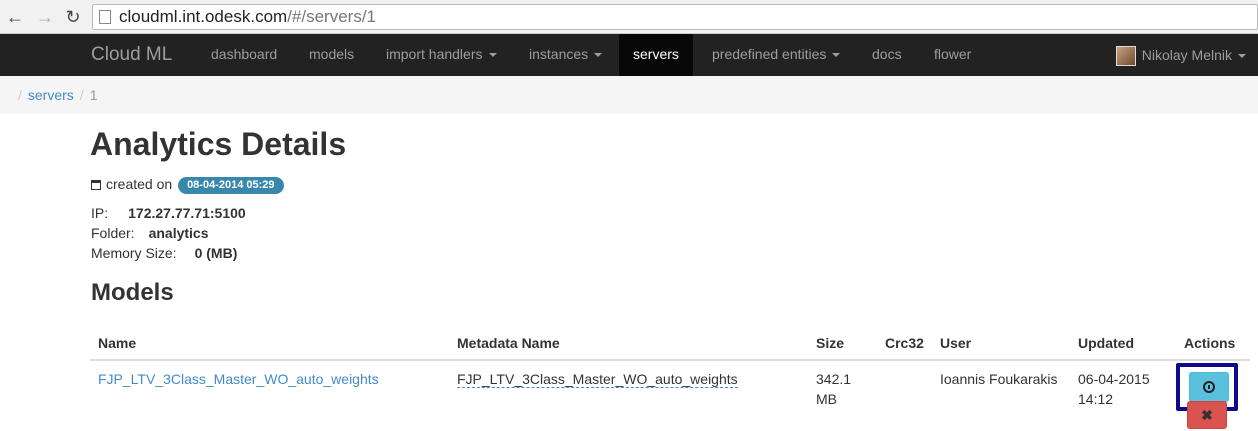 The width and height of the screenshot is (1258, 431). I want to click on column-header-user: User, so click(1001, 343).